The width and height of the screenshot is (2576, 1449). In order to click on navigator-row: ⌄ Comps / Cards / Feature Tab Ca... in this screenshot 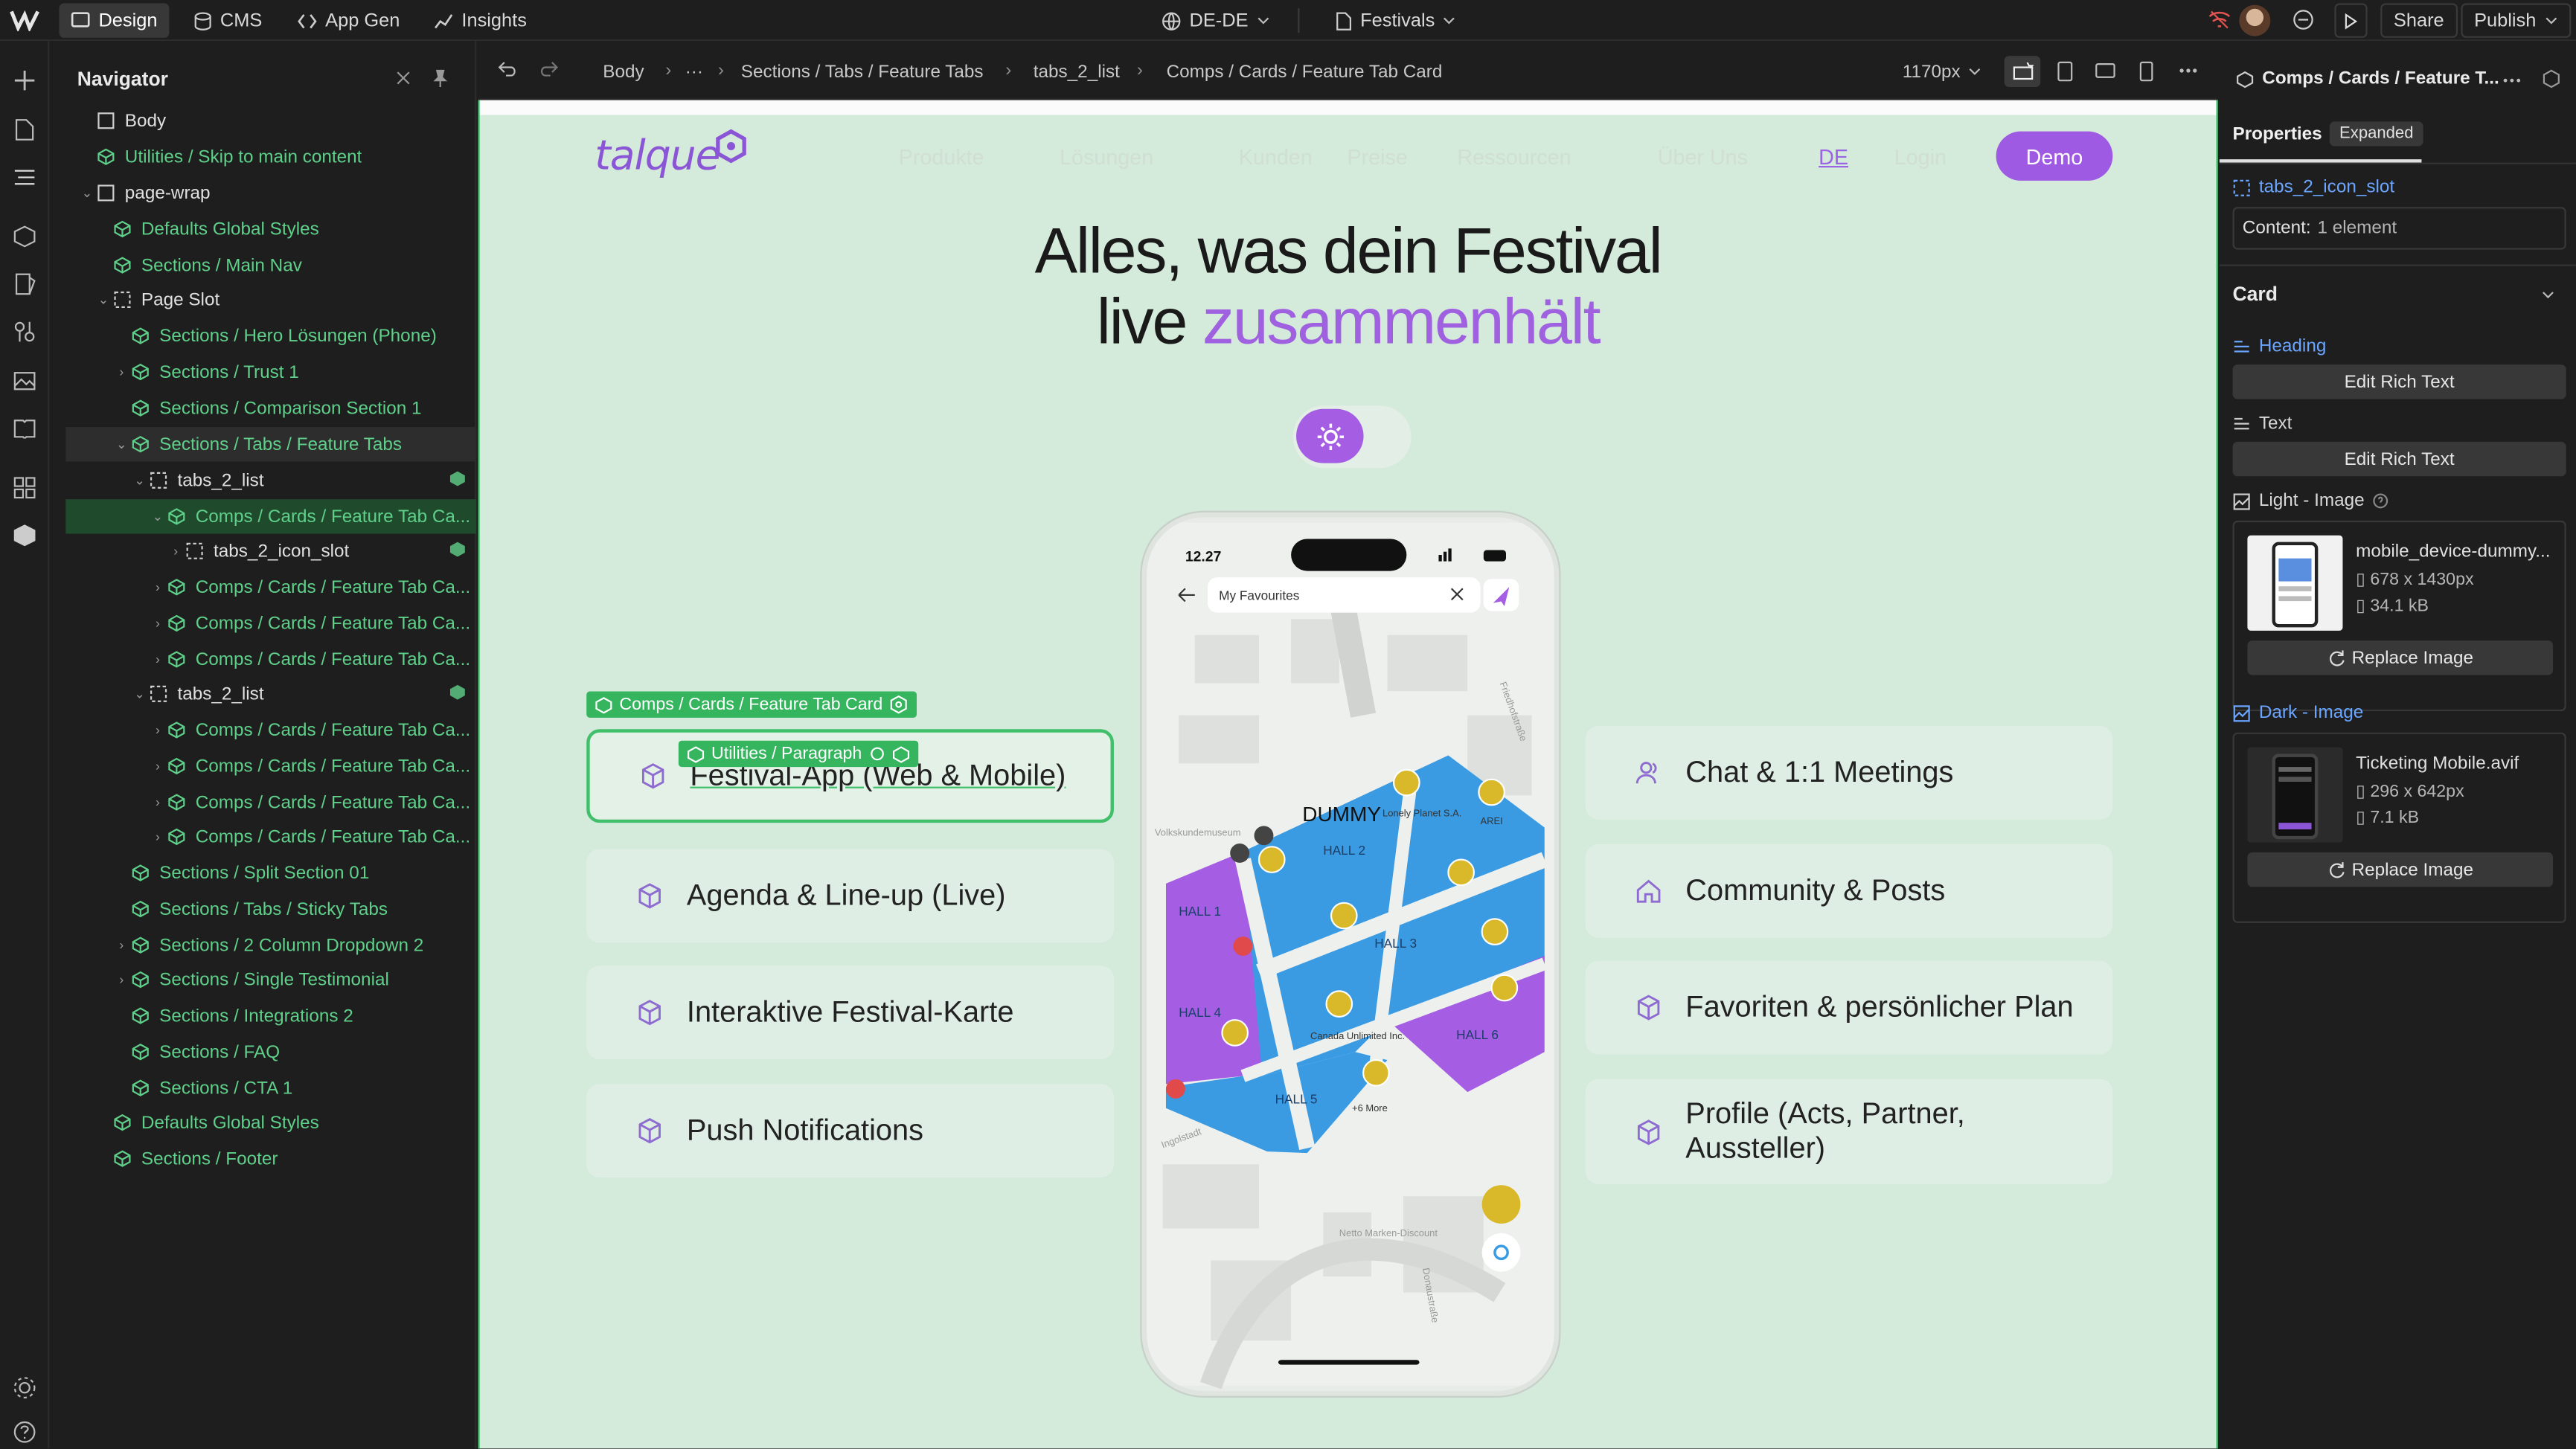, I will do `click(271, 516)`.